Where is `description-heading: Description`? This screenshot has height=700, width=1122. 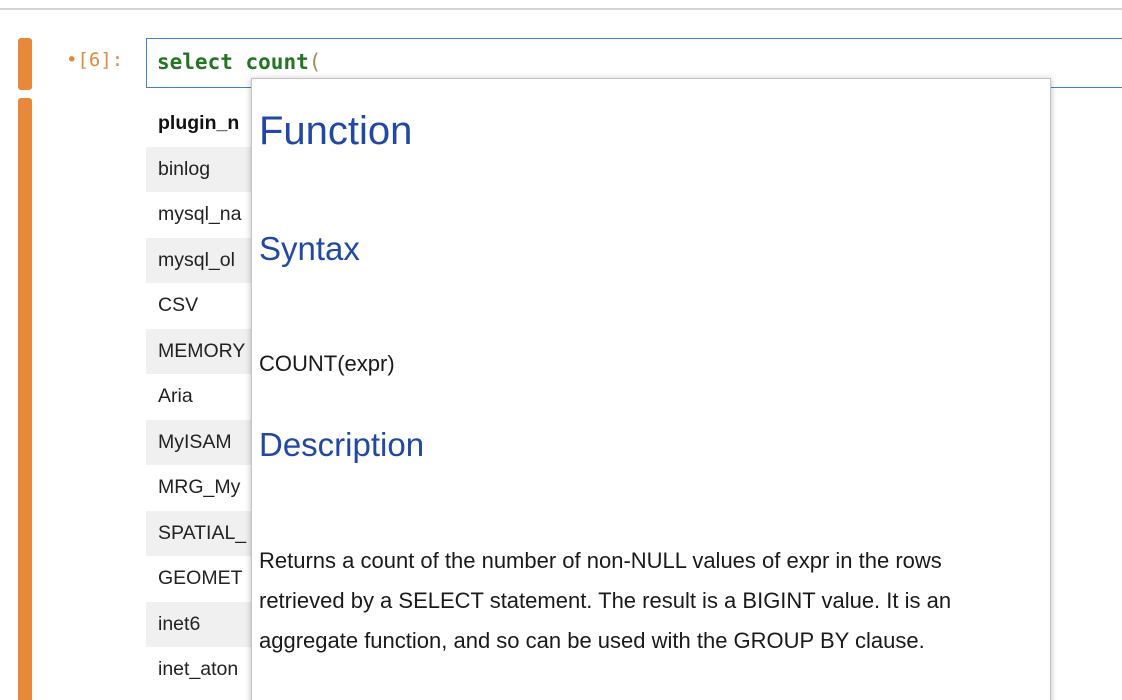
description-heading: Description is located at coordinates (342, 444).